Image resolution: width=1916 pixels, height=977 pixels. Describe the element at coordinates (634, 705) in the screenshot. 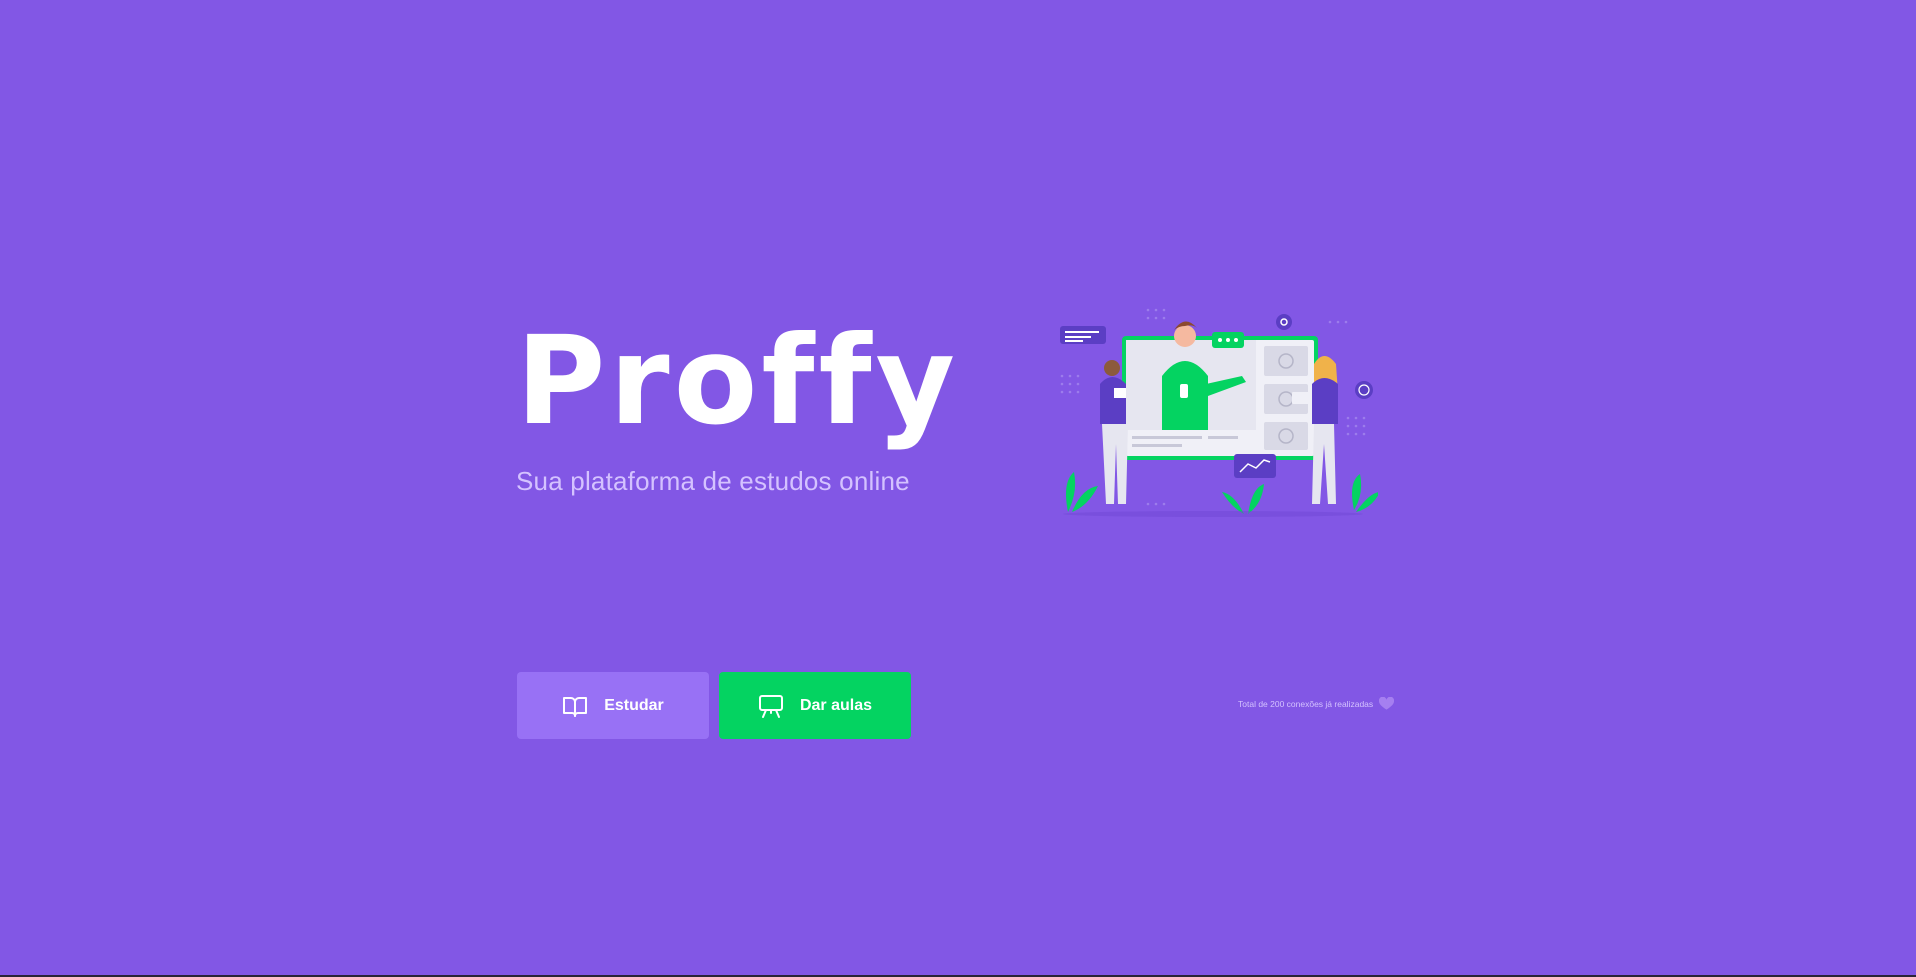

I see `study-button-label: Estudar` at that location.